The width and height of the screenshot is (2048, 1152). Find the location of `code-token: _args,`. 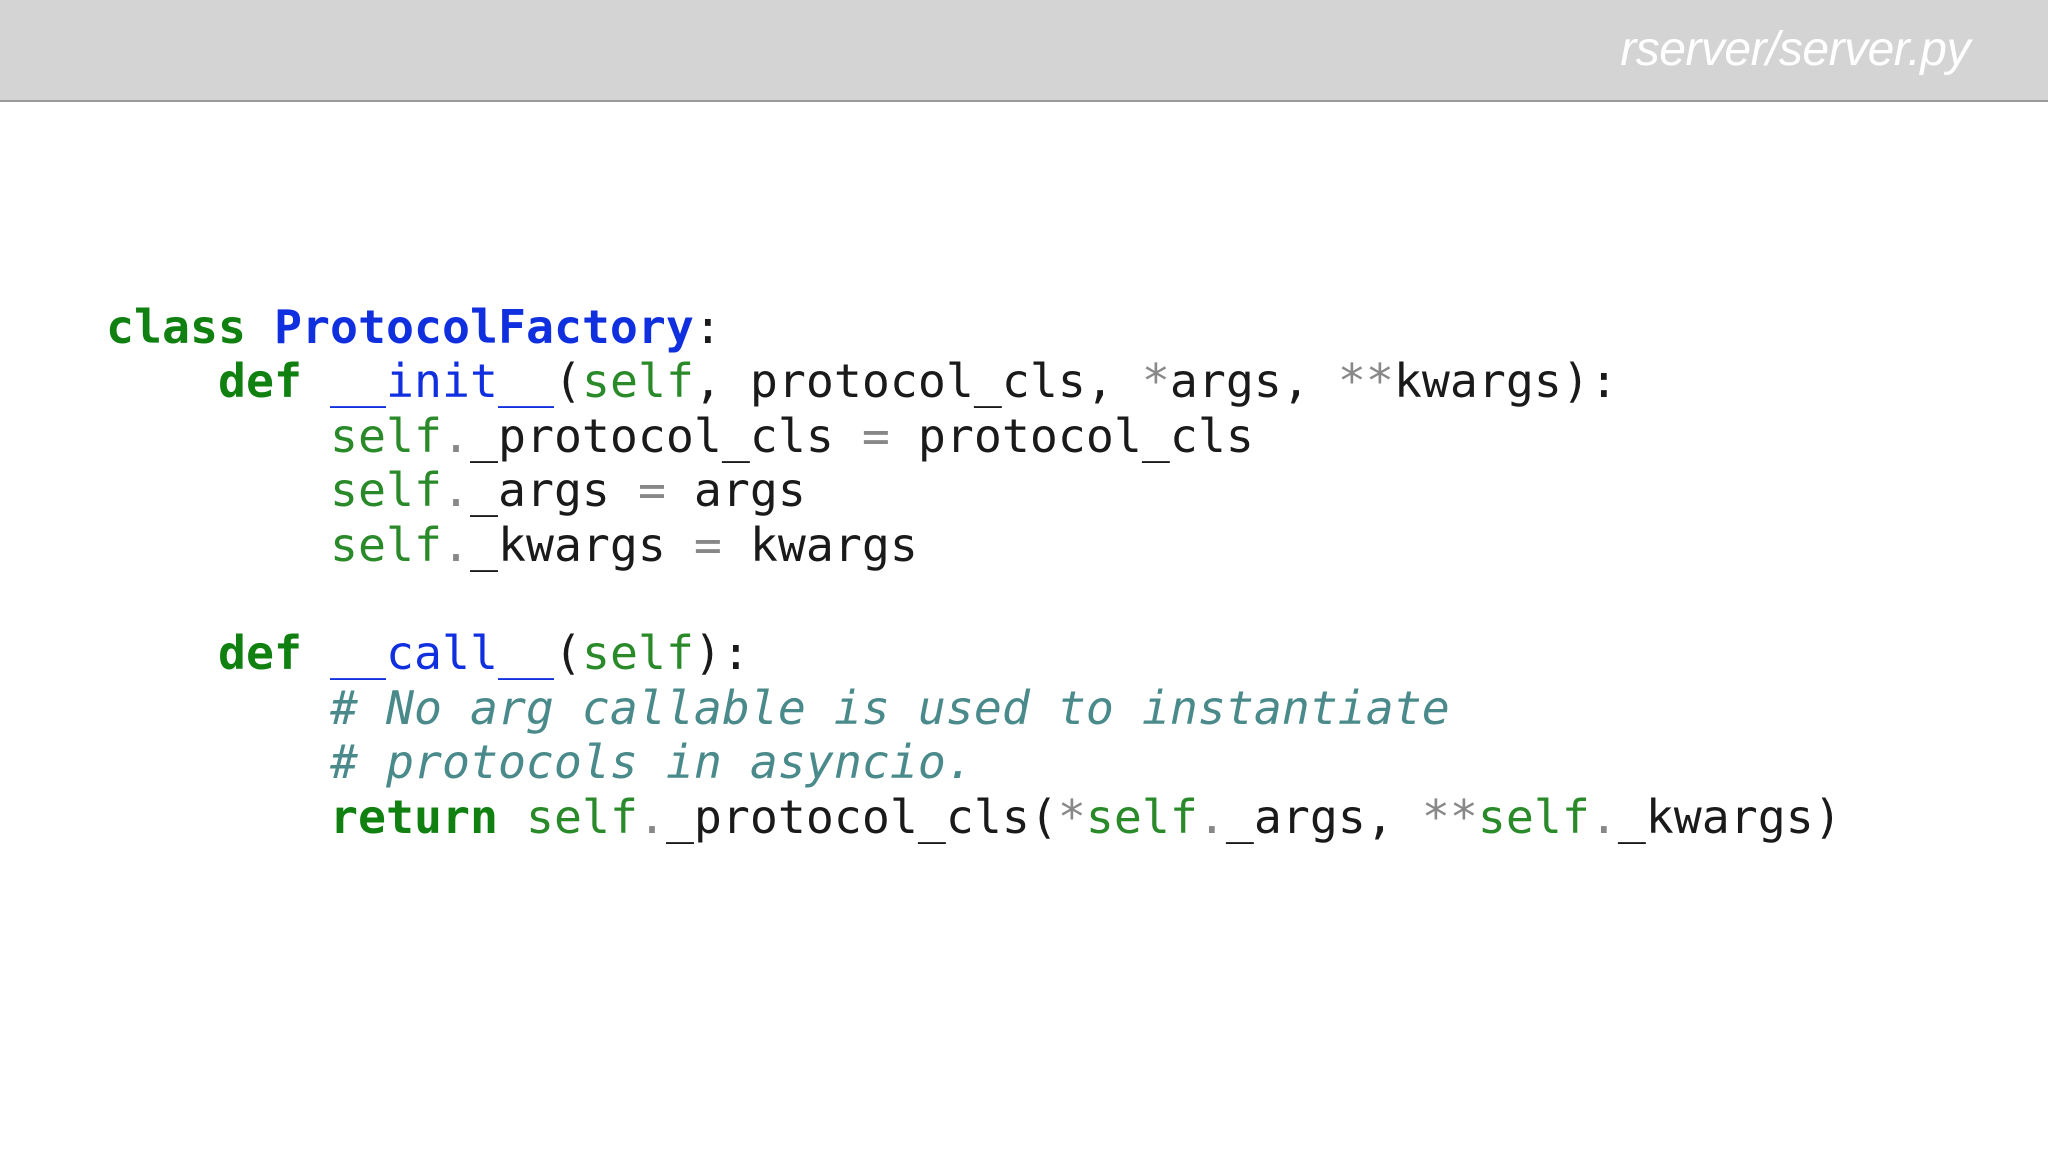

code-token: _args, is located at coordinates (1323, 816).